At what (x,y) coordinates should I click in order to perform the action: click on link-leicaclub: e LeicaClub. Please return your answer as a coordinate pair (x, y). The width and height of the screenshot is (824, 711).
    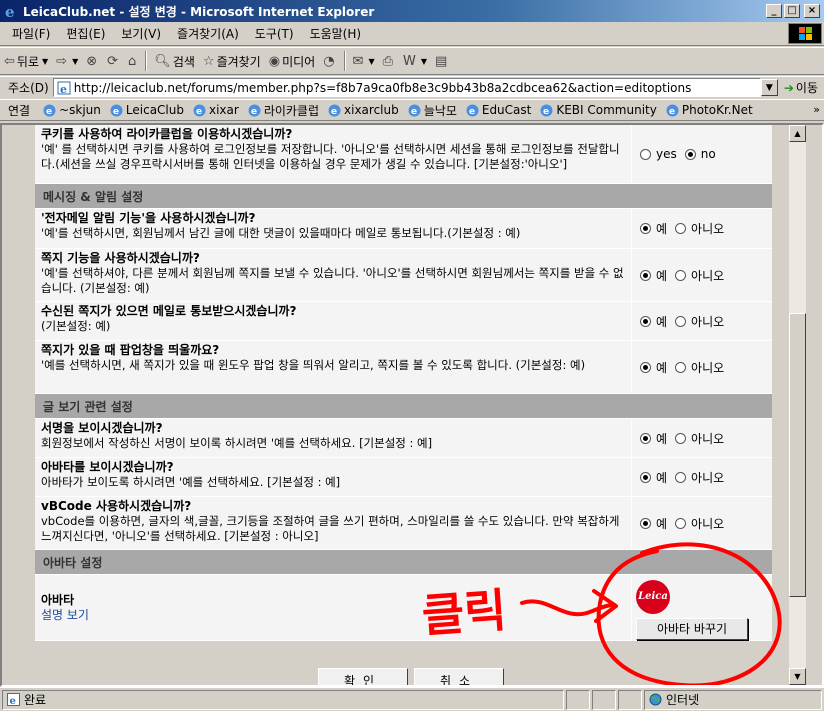
    Looking at the image, I should click on (148, 110).